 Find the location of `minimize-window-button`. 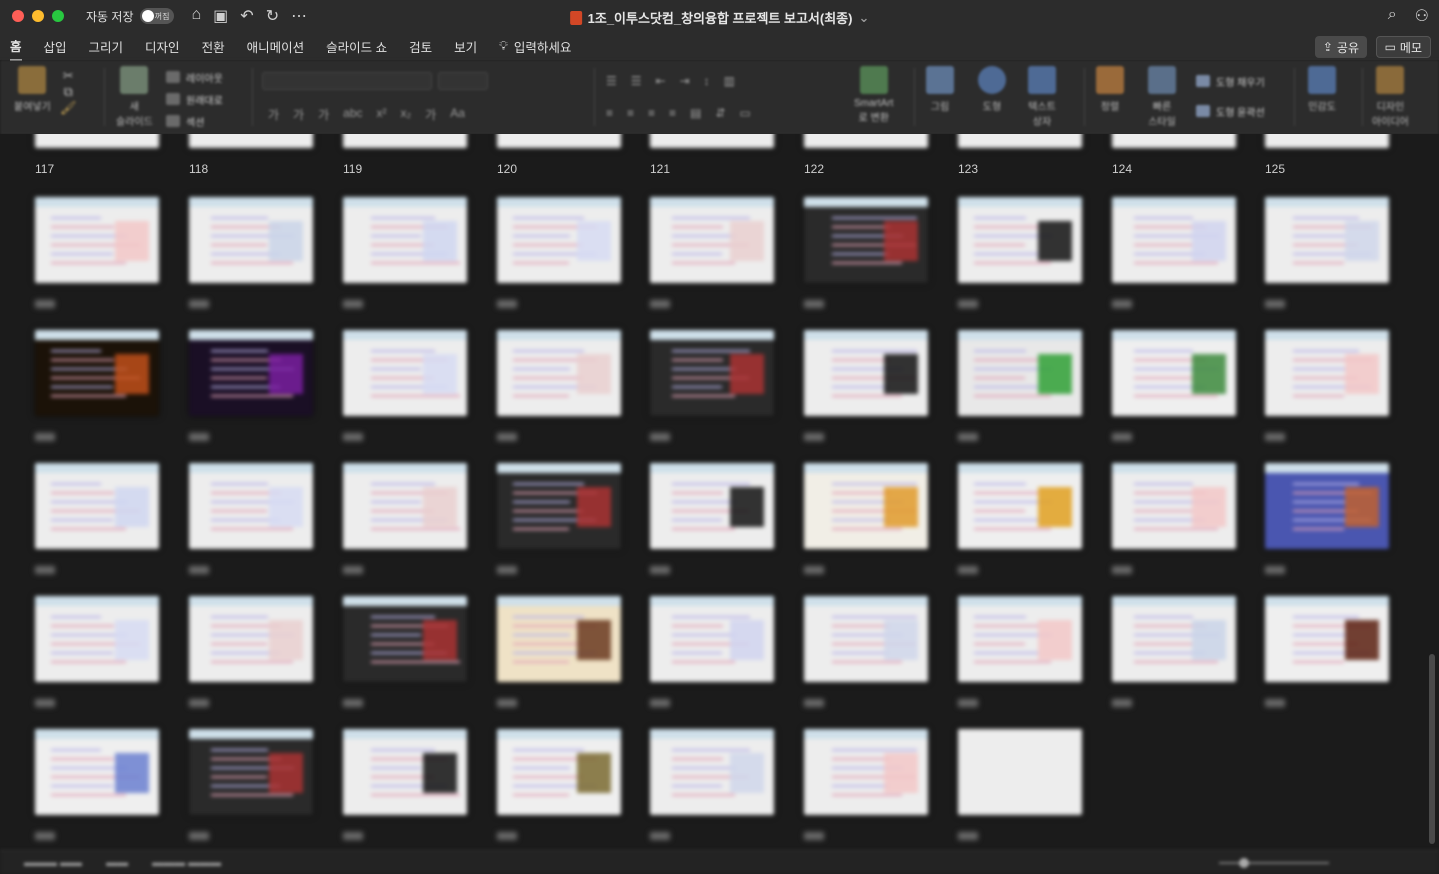

minimize-window-button is located at coordinates (38, 16).